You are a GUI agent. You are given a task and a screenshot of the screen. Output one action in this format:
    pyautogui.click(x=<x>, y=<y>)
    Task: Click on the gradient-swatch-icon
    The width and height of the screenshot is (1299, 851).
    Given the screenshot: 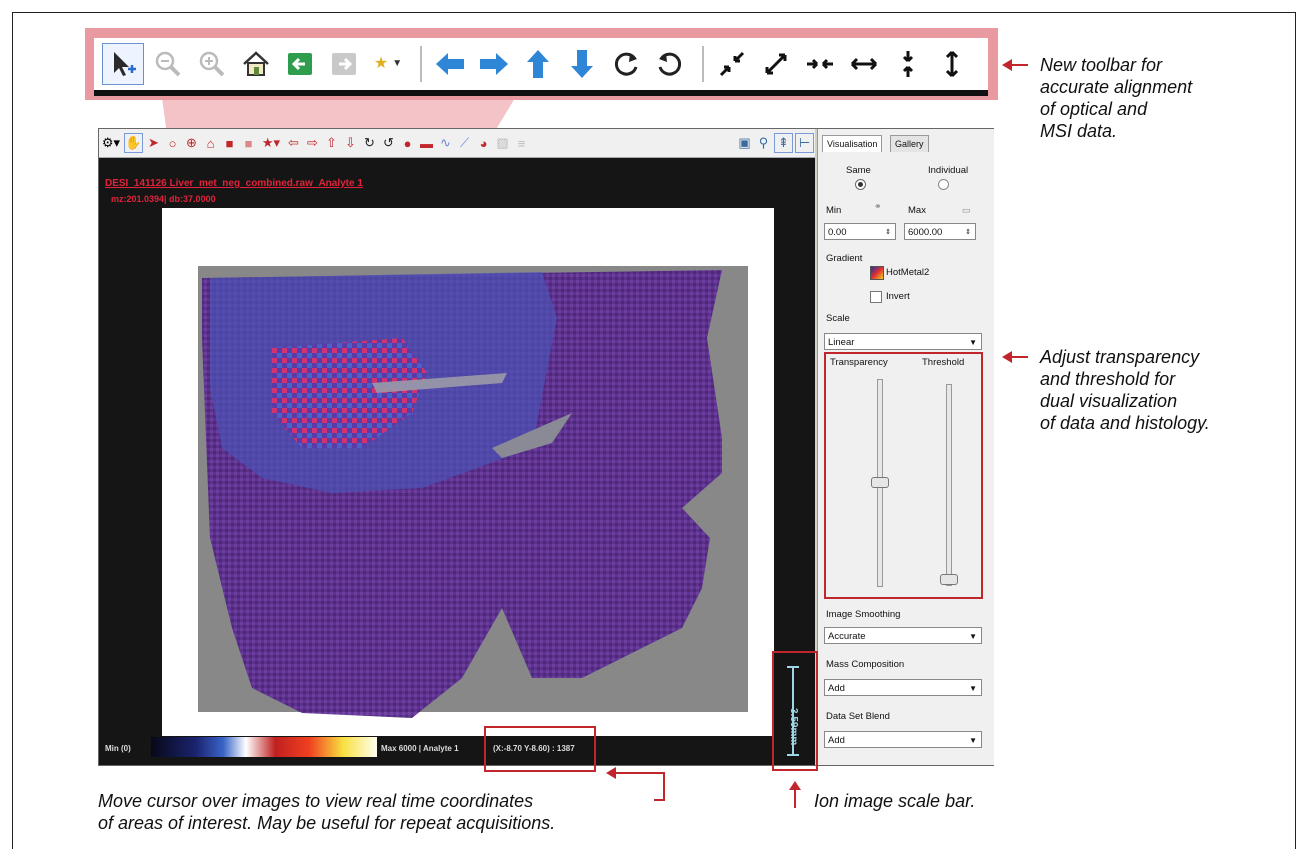 What is the action you would take?
    pyautogui.click(x=877, y=273)
    